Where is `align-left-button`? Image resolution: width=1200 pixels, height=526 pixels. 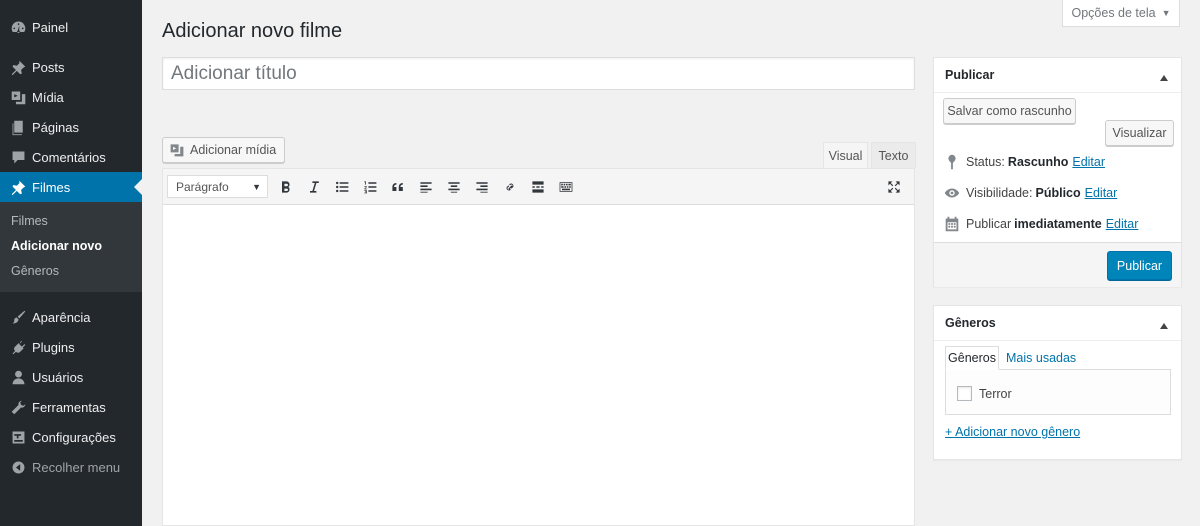
align-left-button is located at coordinates (426, 187).